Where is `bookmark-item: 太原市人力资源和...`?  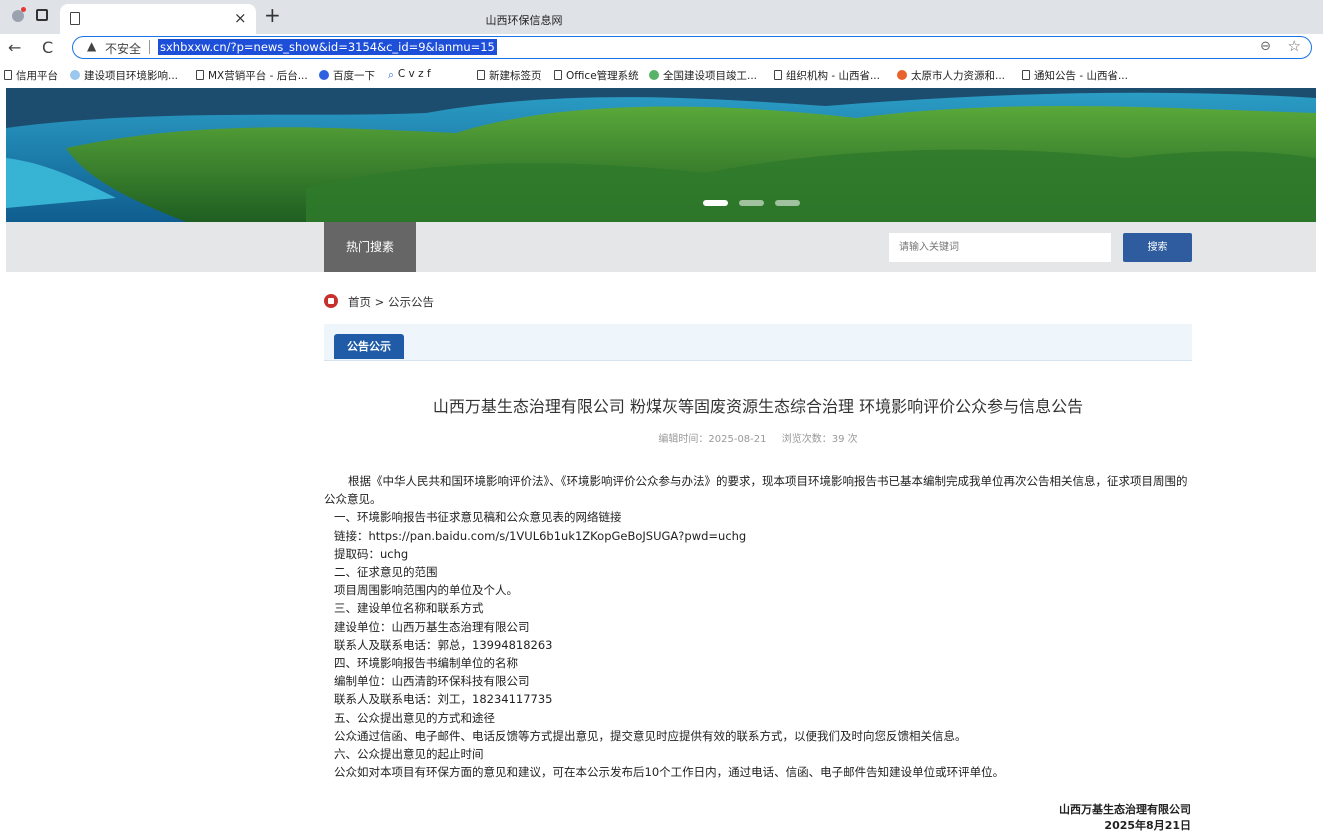
bookmark-item: 太原市人力资源和... is located at coordinates (951, 75).